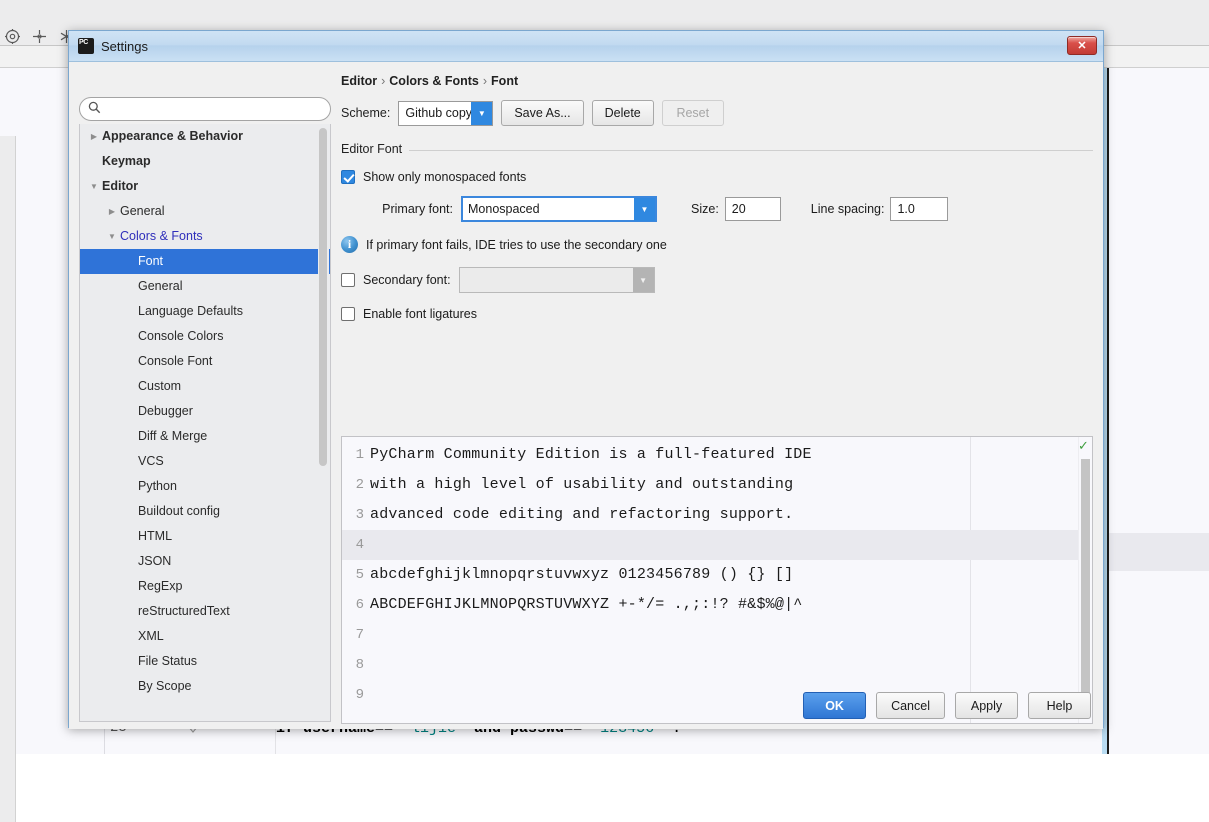 The width and height of the screenshot is (1209, 822). Describe the element at coordinates (86, 46) in the screenshot. I see `pycharm-logo-icon` at that location.